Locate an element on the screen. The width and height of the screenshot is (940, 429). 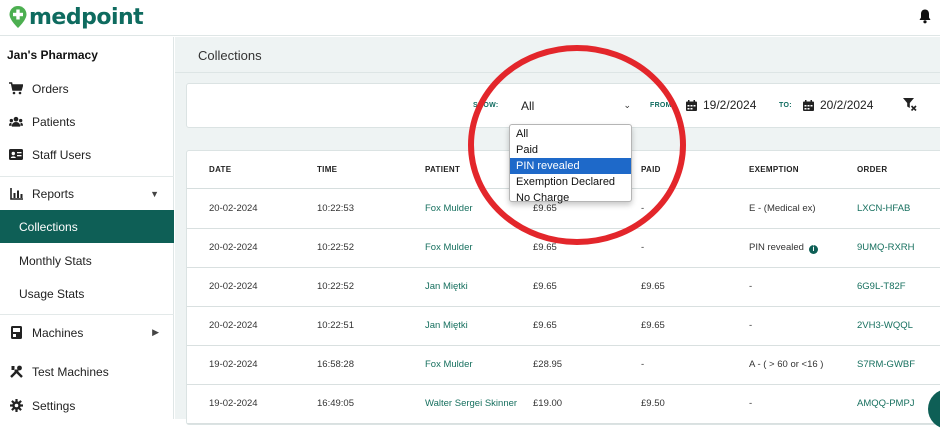
cell-charge: £19.00 is located at coordinates (547, 403).